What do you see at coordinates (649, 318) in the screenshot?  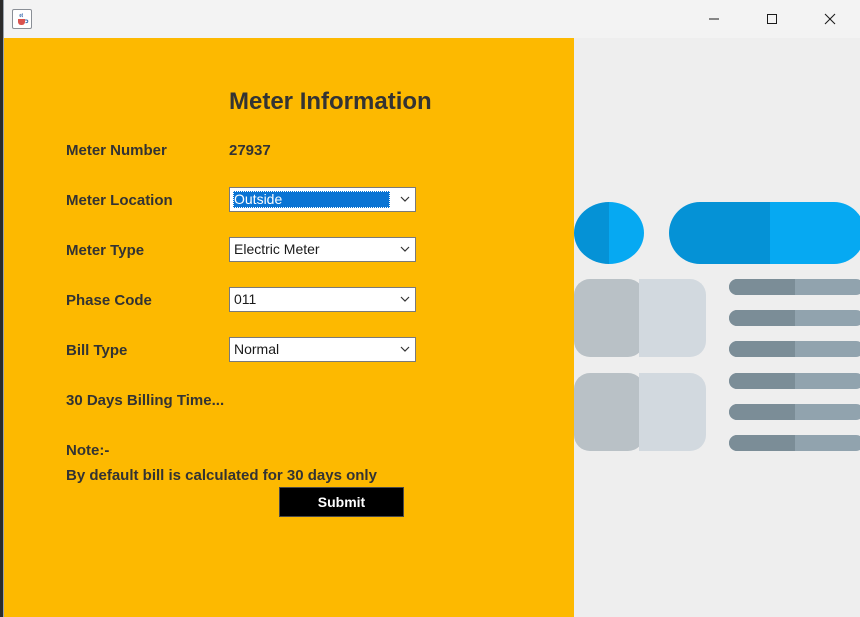 I see `gray-block-top-mid` at bounding box center [649, 318].